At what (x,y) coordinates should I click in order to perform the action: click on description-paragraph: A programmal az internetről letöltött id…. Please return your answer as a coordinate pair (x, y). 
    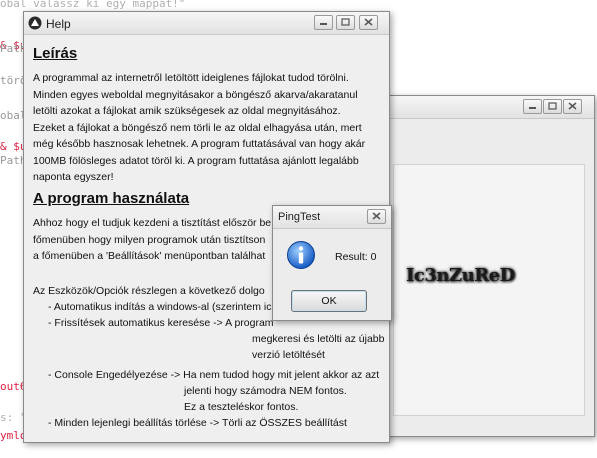
    Looking at the image, I should click on (204, 128).